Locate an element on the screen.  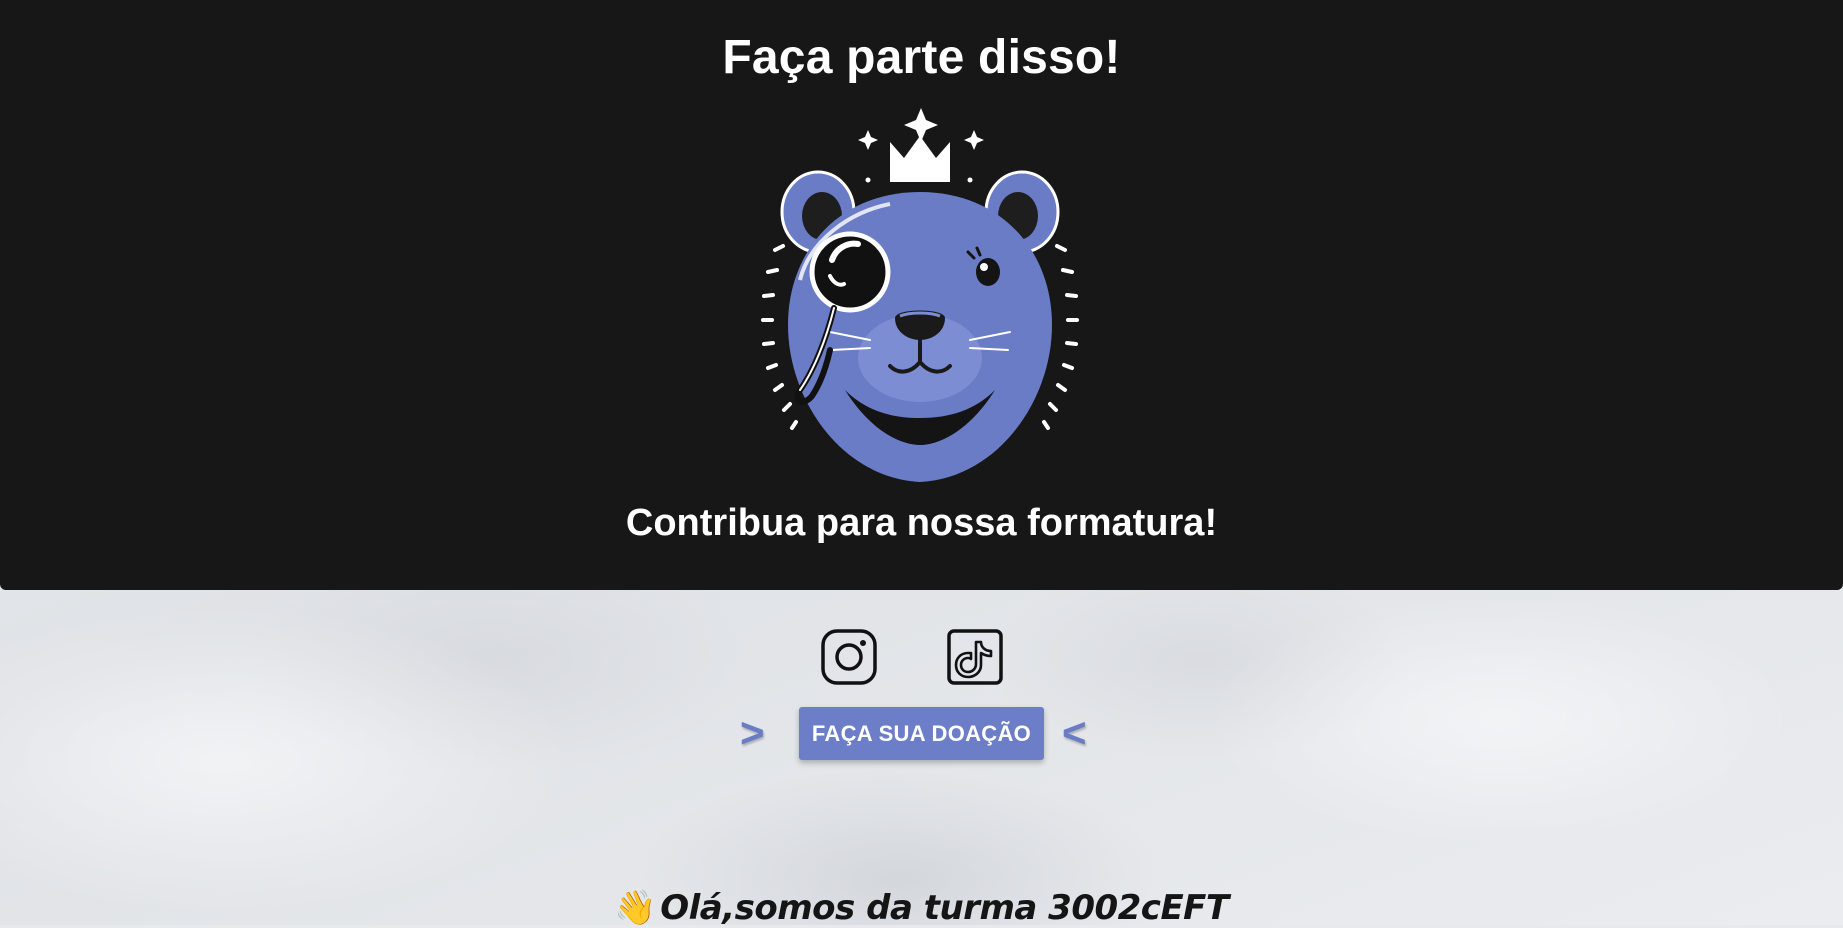
instagram-icon is located at coordinates (849, 657).